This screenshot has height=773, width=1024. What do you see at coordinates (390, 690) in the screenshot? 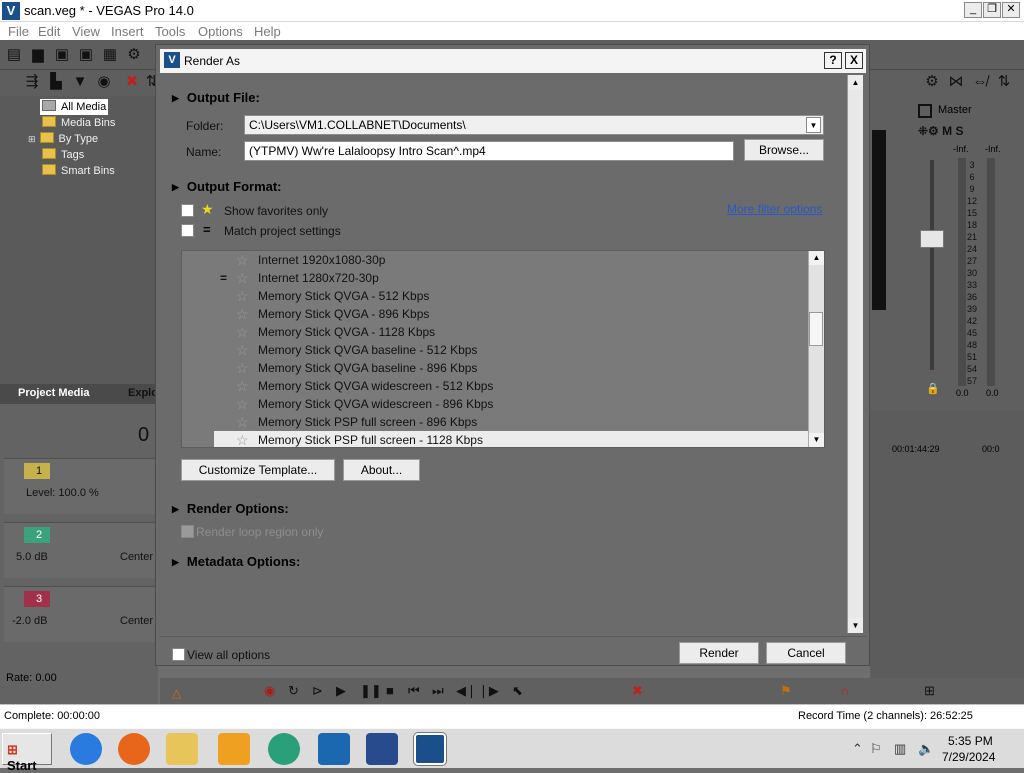
I see `stop-icon: ■` at bounding box center [390, 690].